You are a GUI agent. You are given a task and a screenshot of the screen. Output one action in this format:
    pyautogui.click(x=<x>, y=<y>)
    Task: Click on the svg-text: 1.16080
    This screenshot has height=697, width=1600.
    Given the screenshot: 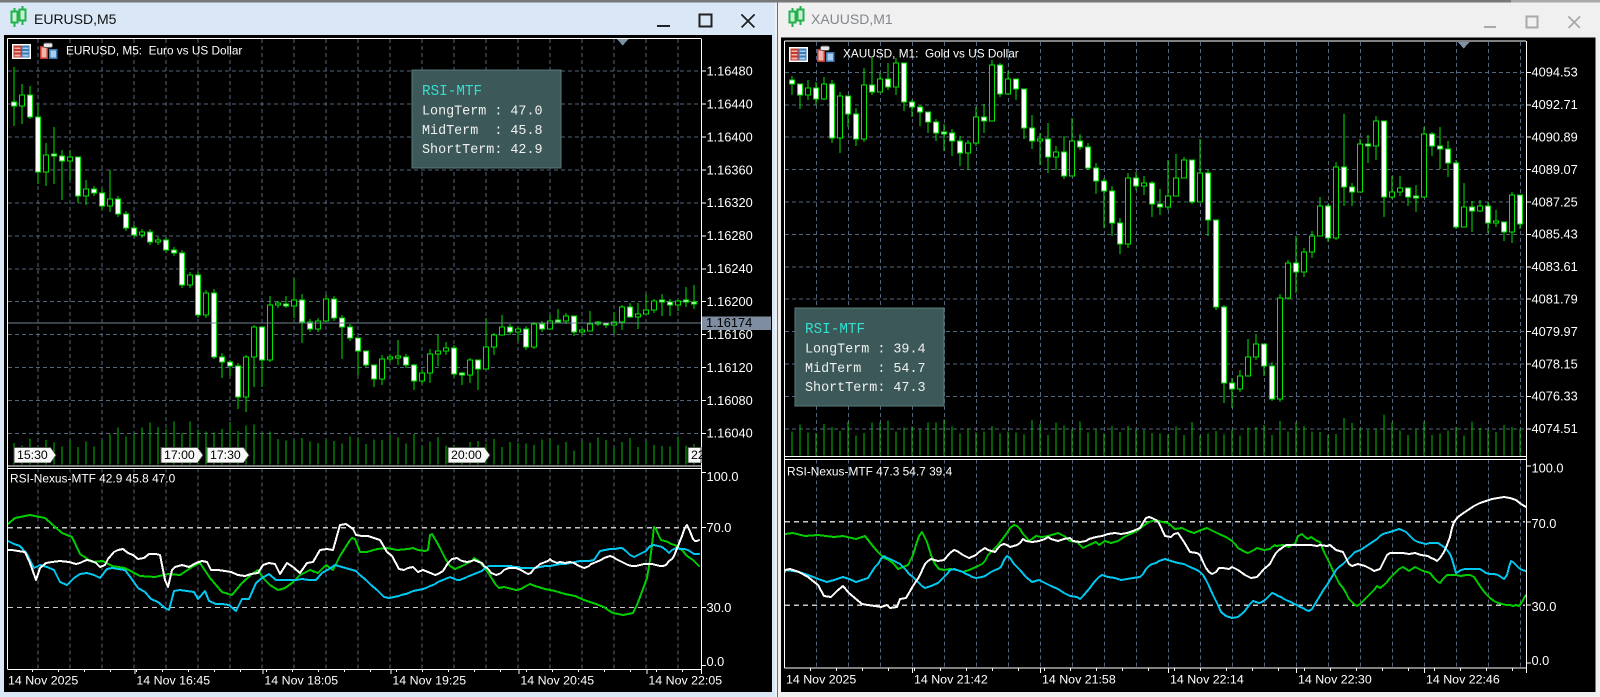 What is the action you would take?
    pyautogui.click(x=730, y=400)
    